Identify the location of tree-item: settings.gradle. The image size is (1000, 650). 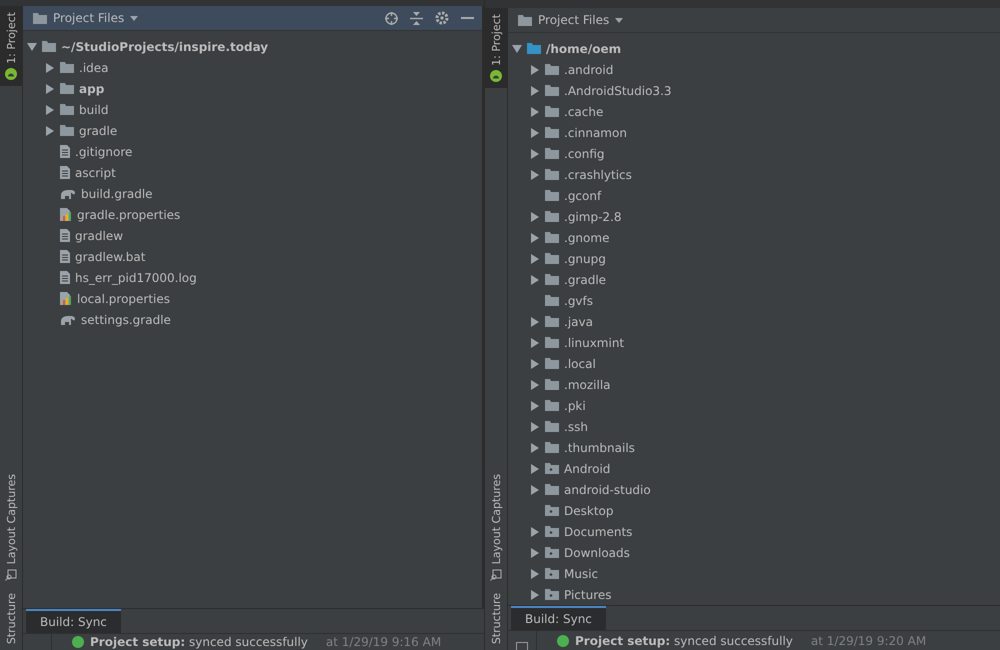
(126, 319).